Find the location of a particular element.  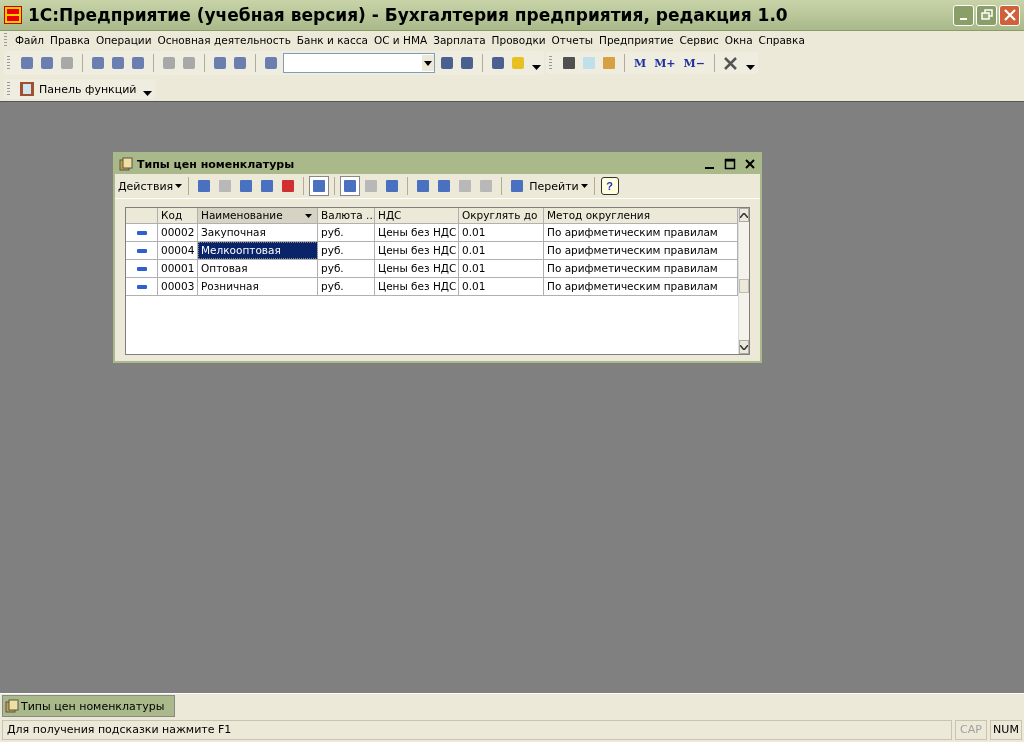

menu-item: Предприятие is located at coordinates (636, 40).